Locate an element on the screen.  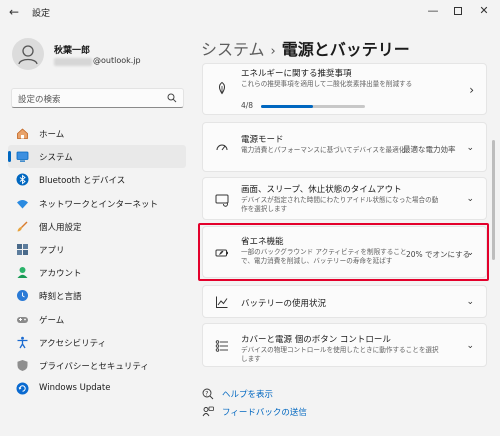
window-title: 設定 is located at coordinates (41, 14).